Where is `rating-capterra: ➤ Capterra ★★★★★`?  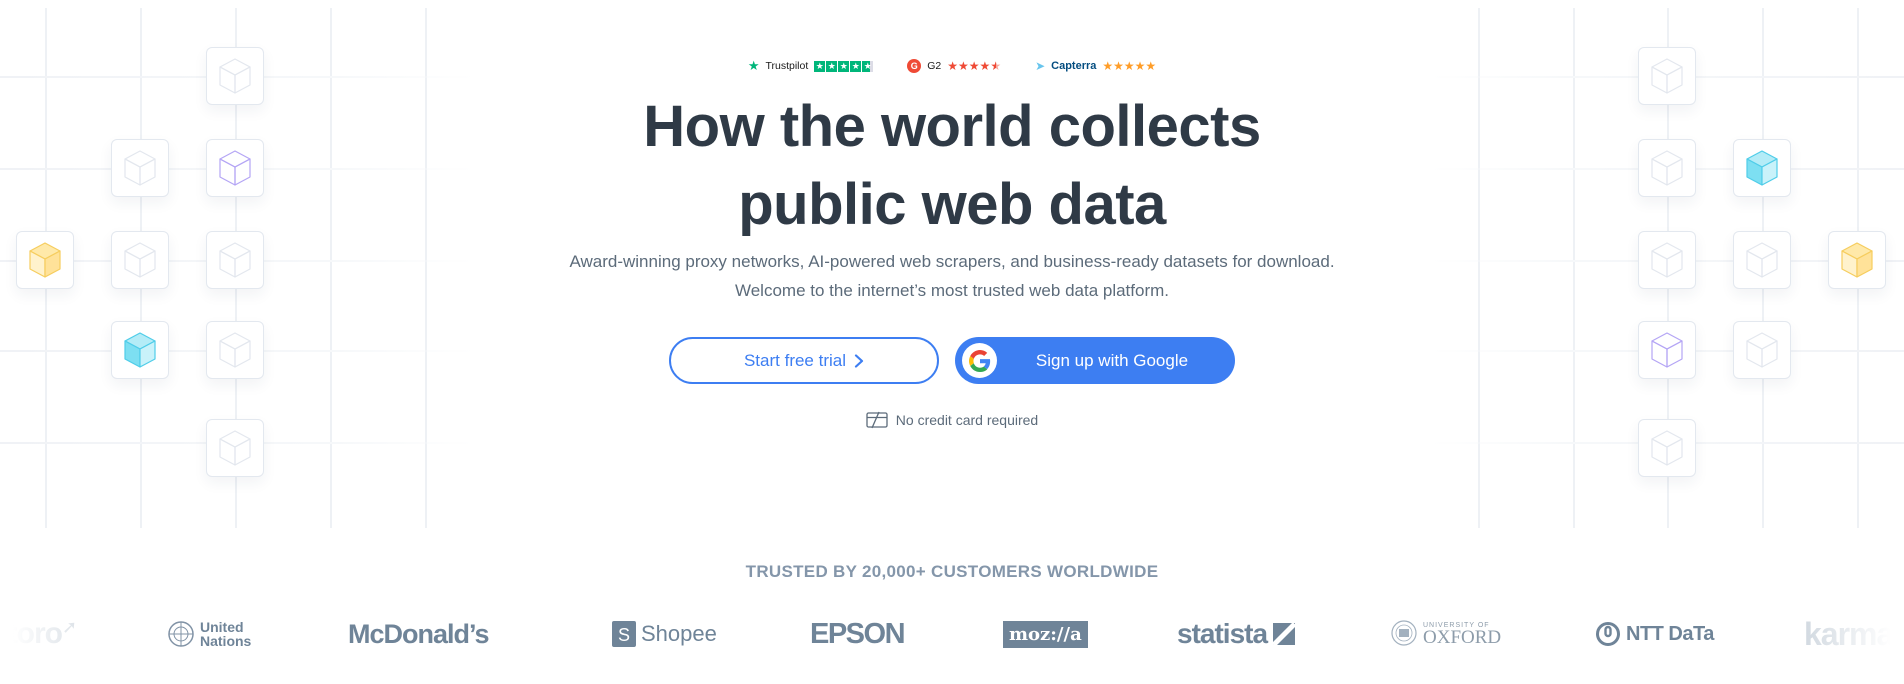 rating-capterra: ➤ Capterra ★★★★★ is located at coordinates (1095, 66).